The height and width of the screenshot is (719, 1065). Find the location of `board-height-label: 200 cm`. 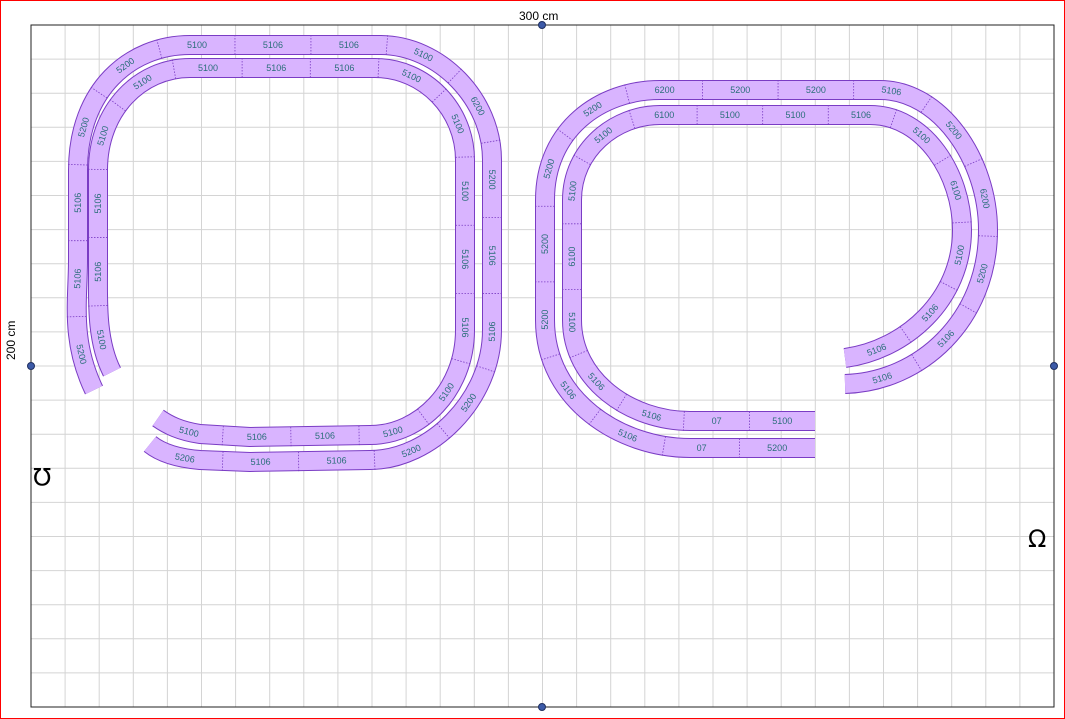

board-height-label: 200 cm is located at coordinates (11, 340).